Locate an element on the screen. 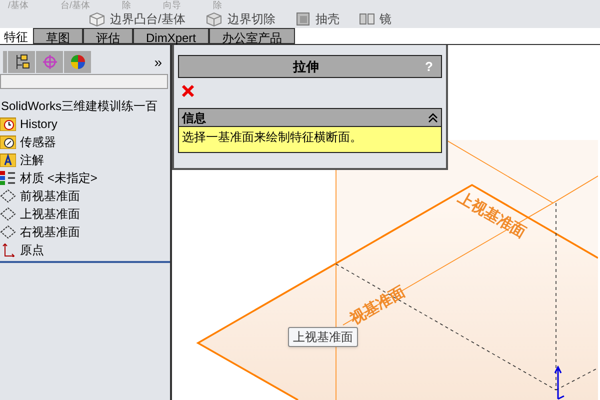 This screenshot has height=400, width=600. crosshair-icon is located at coordinates (50, 62).